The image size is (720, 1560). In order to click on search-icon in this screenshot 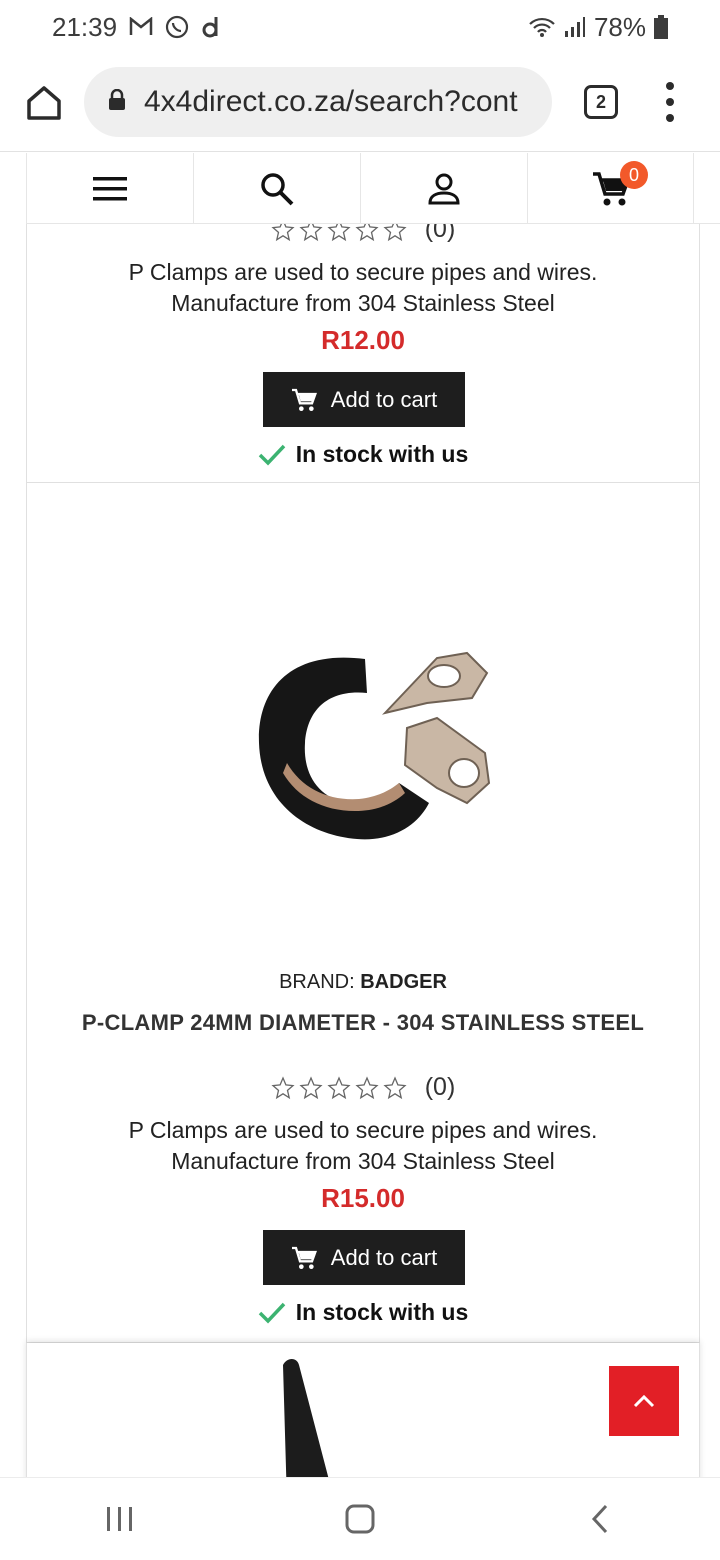, I will do `click(277, 188)`.